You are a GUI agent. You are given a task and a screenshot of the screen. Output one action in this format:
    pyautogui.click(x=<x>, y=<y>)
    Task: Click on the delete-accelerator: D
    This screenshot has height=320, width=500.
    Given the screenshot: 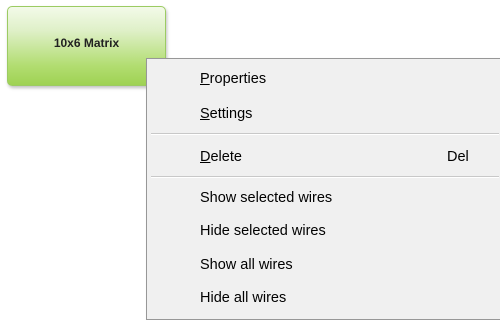 What is the action you would take?
    pyautogui.click(x=205, y=157)
    